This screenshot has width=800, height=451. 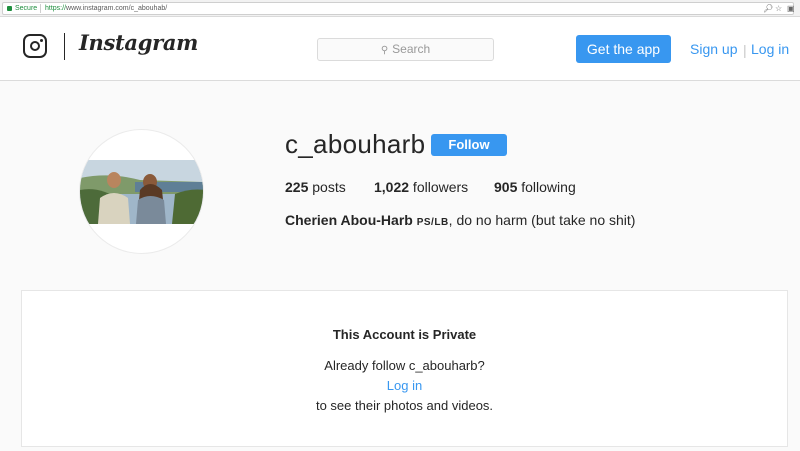 I want to click on avatar, so click(x=141, y=191).